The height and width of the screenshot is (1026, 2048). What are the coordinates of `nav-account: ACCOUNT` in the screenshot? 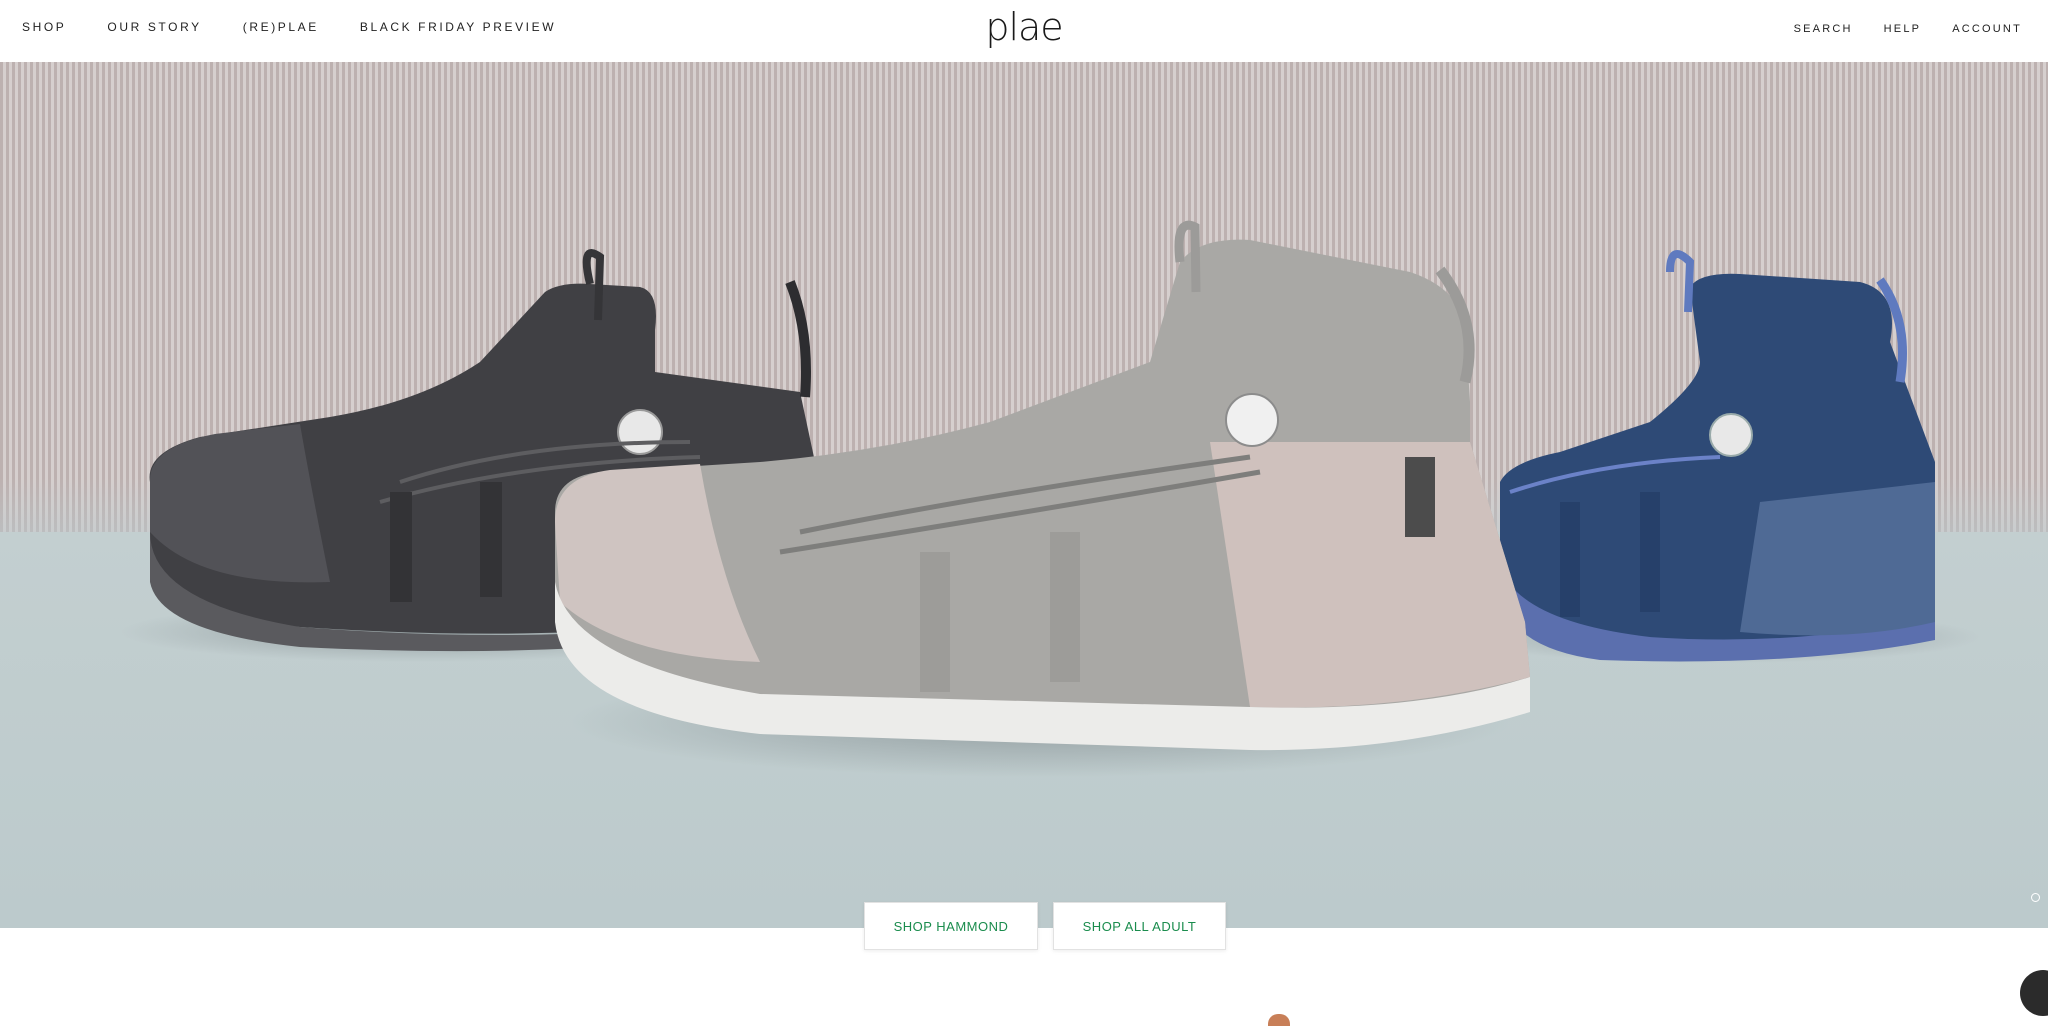 It's located at (1987, 29).